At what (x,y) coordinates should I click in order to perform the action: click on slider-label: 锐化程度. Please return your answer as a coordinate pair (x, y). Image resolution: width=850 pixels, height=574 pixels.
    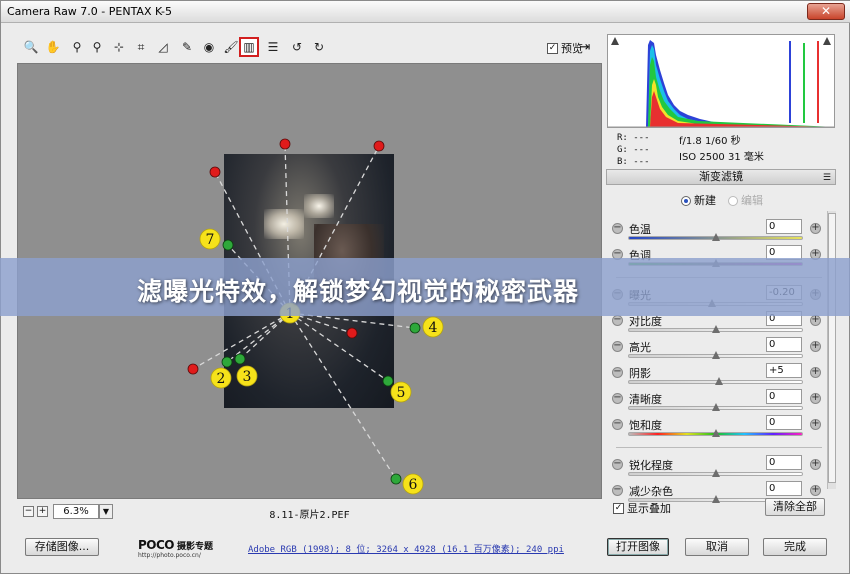
    Looking at the image, I should click on (651, 465).